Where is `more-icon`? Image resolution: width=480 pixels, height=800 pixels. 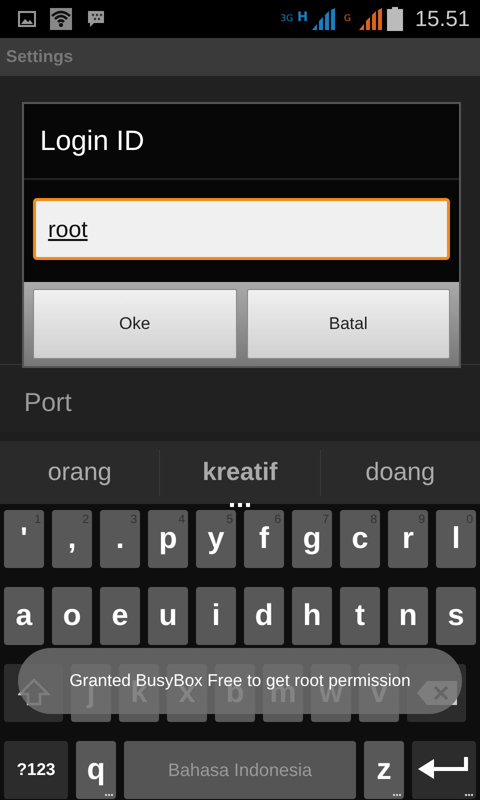 more-icon is located at coordinates (240, 505).